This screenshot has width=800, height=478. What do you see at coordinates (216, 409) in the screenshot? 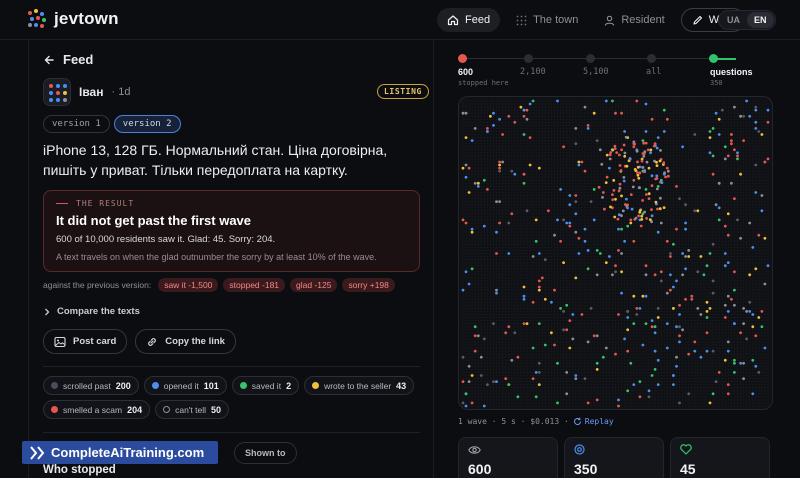
I see `reaction-count: 50` at bounding box center [216, 409].